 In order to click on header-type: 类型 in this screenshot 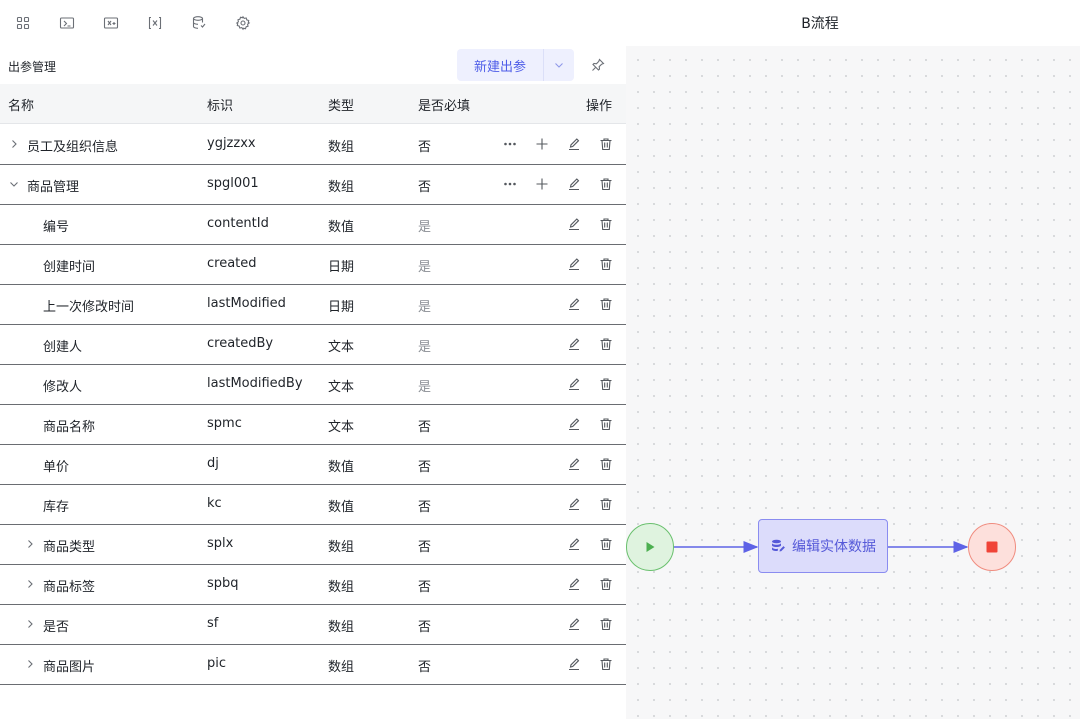, I will do `click(341, 106)`.